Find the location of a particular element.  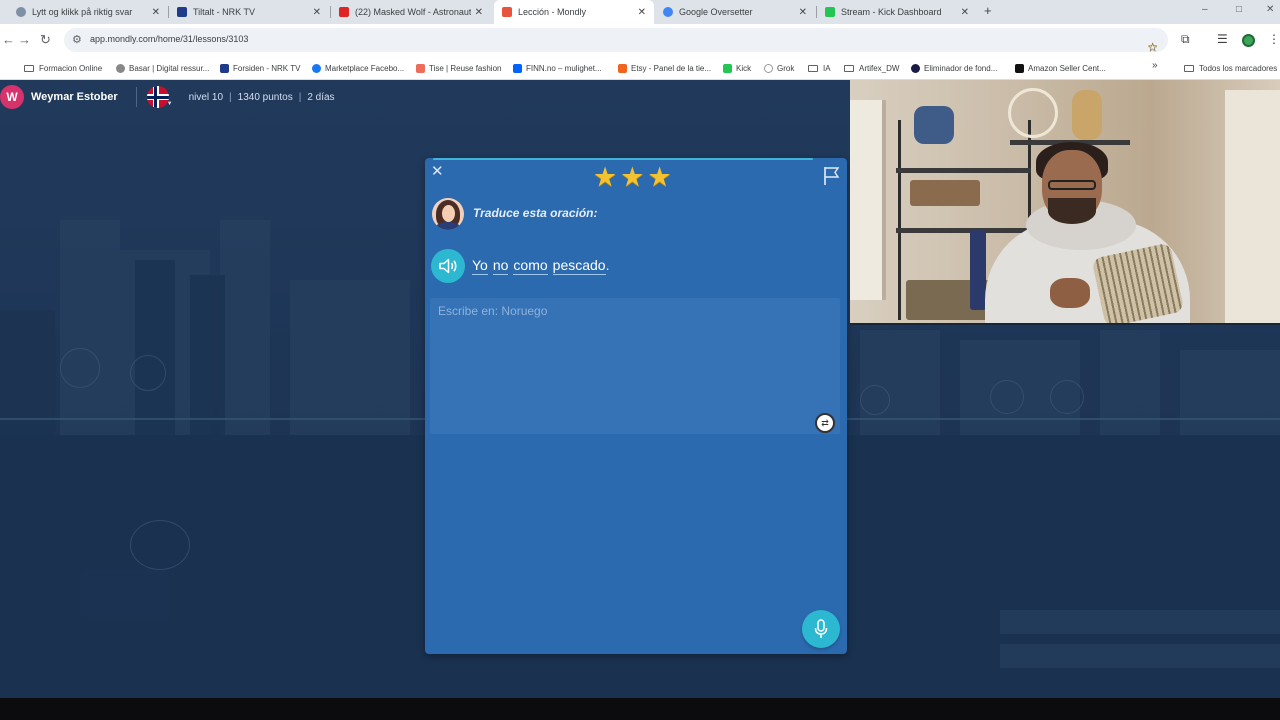

maximize-button: □ is located at coordinates (1239, 9).